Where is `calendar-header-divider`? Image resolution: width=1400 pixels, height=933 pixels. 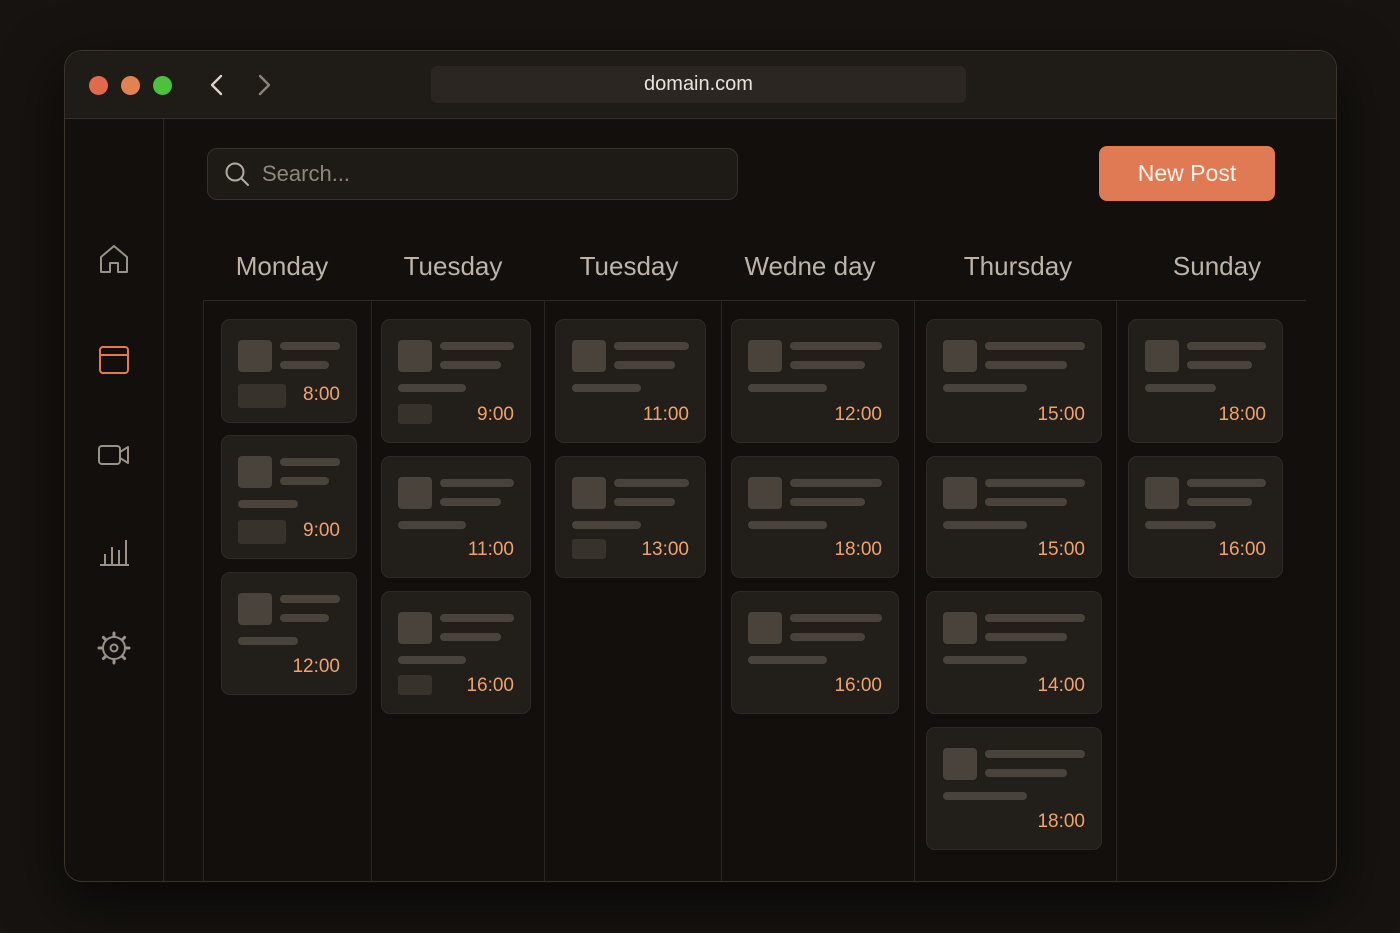
calendar-header-divider is located at coordinates (754, 300).